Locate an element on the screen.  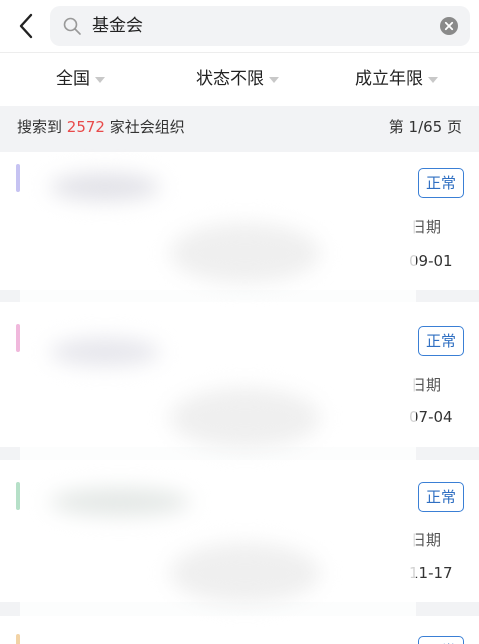
page-indicator: 第 1/65 页 is located at coordinates (425, 127).